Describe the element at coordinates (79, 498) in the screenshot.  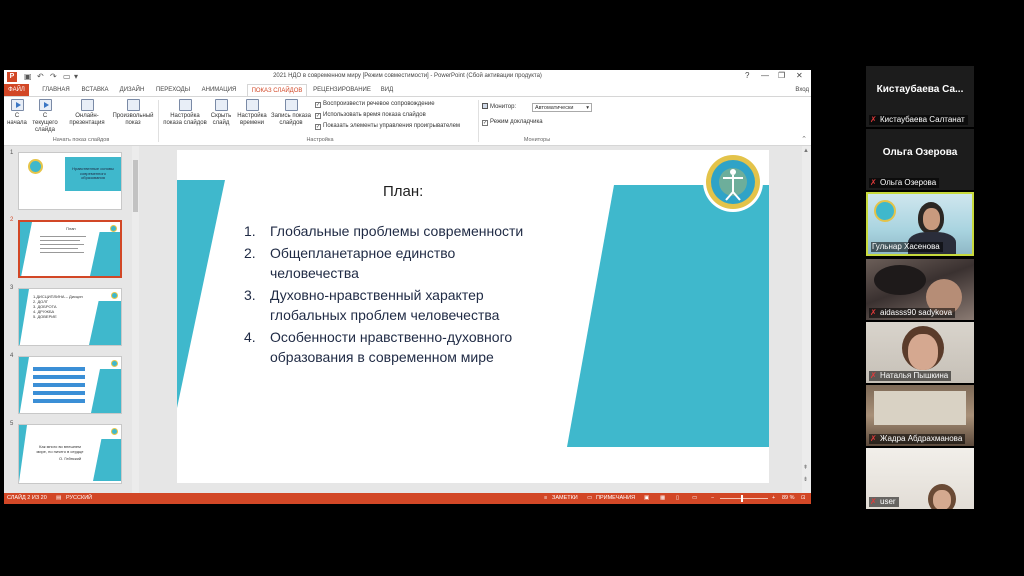
I see `language-indicator: РУССКИЙ` at that location.